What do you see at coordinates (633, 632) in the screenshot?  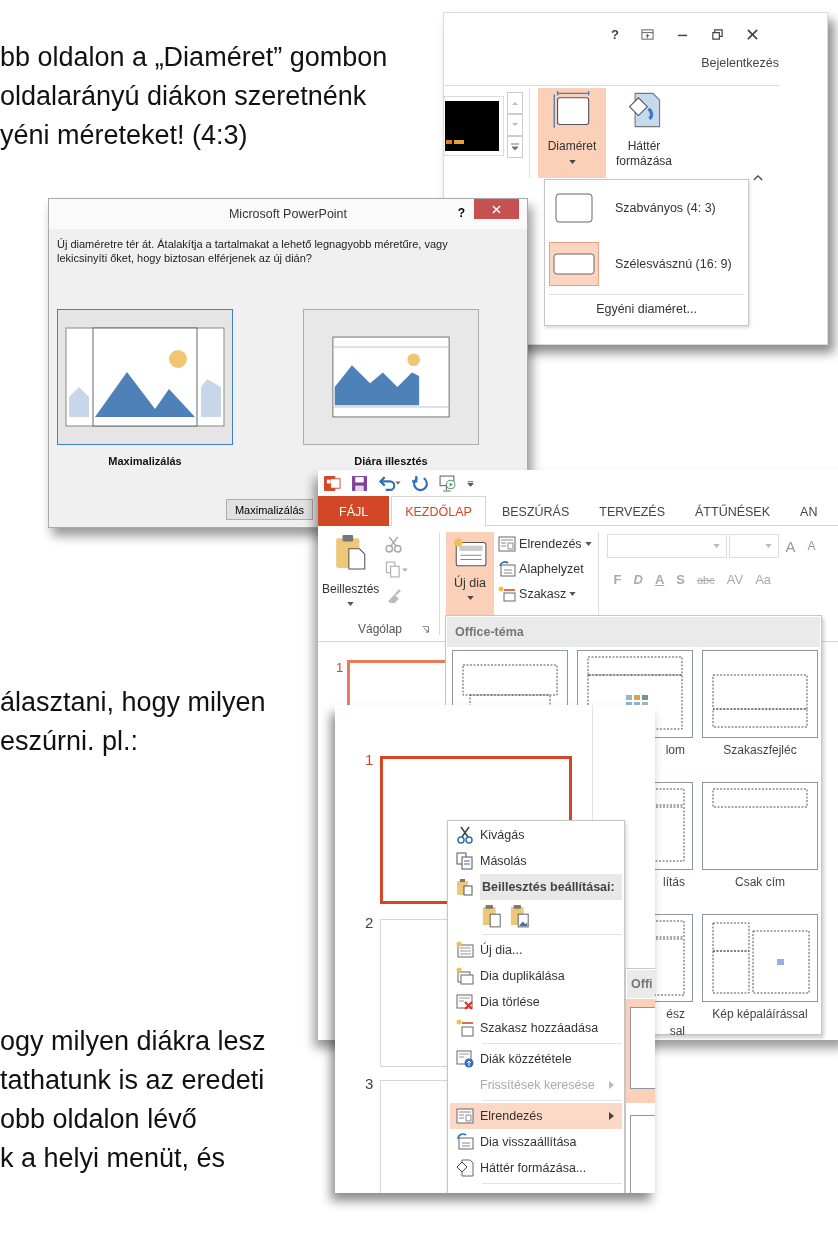 I see `gallery-header: Office-téma` at bounding box center [633, 632].